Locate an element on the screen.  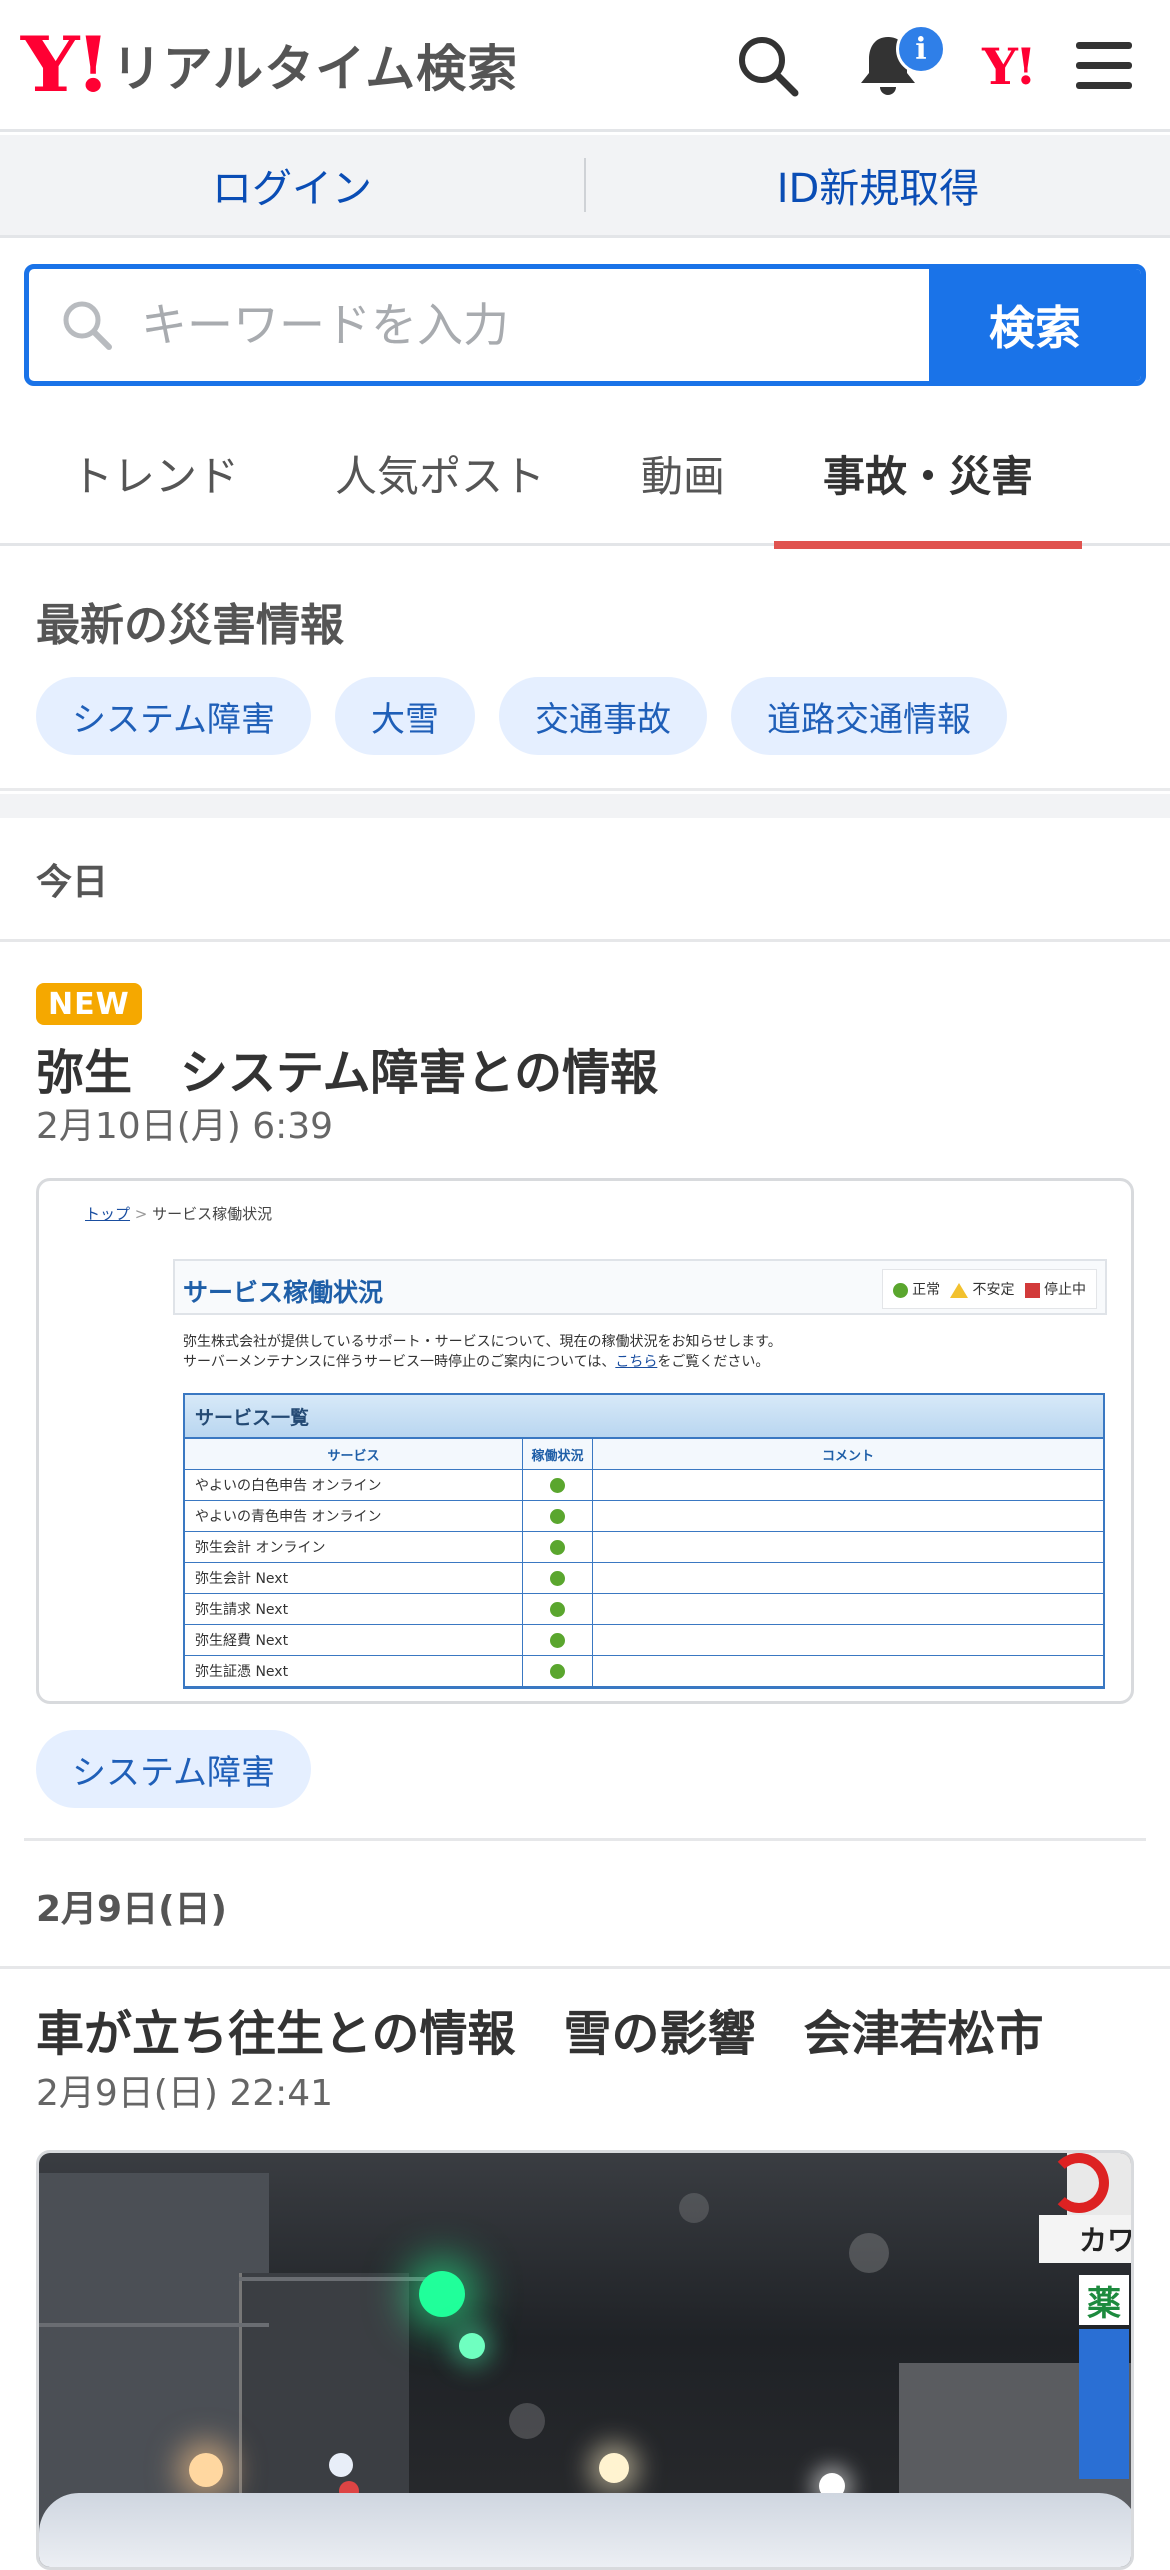
thumb-breadcrumb-link: トップ is located at coordinates (108, 1214).